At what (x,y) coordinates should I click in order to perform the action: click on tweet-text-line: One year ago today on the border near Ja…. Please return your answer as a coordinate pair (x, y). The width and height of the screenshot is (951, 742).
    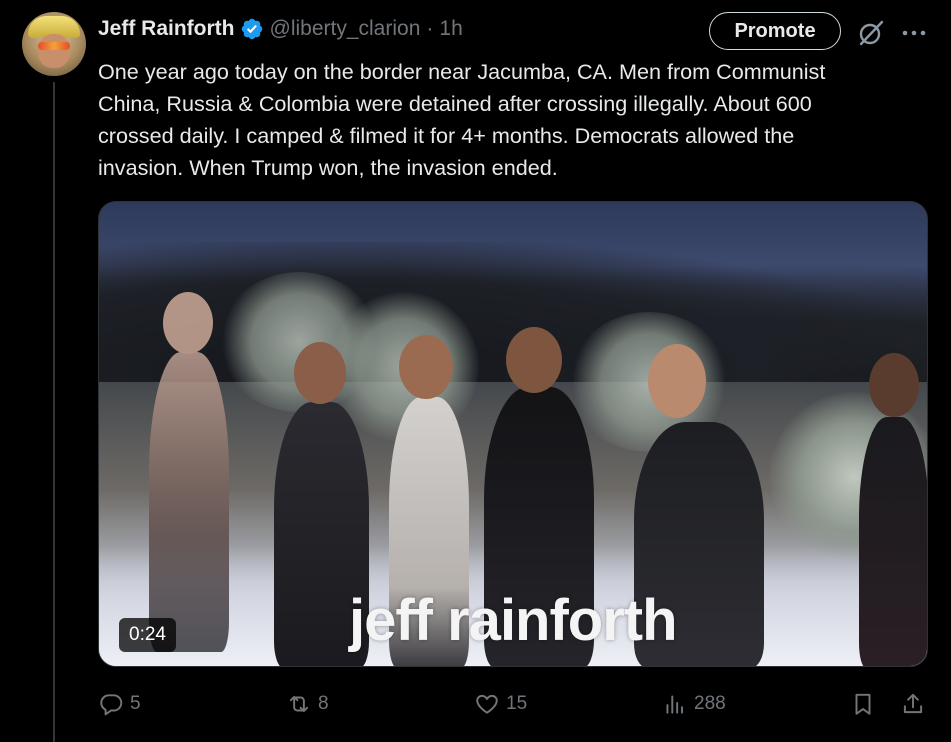
    Looking at the image, I should click on (462, 71).